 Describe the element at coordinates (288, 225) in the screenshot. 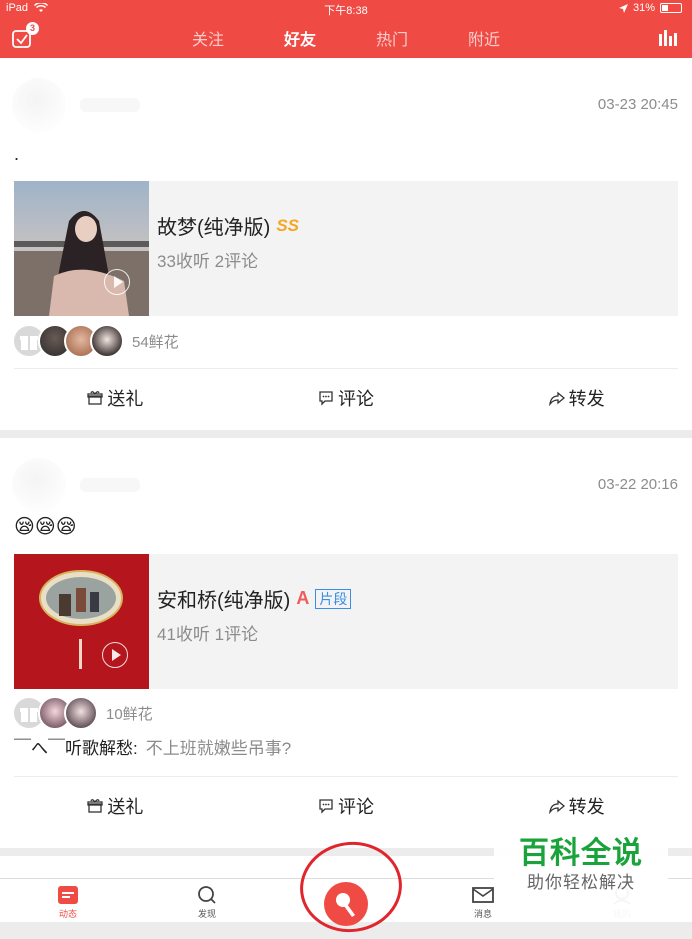

I see `level-badge: SS` at that location.